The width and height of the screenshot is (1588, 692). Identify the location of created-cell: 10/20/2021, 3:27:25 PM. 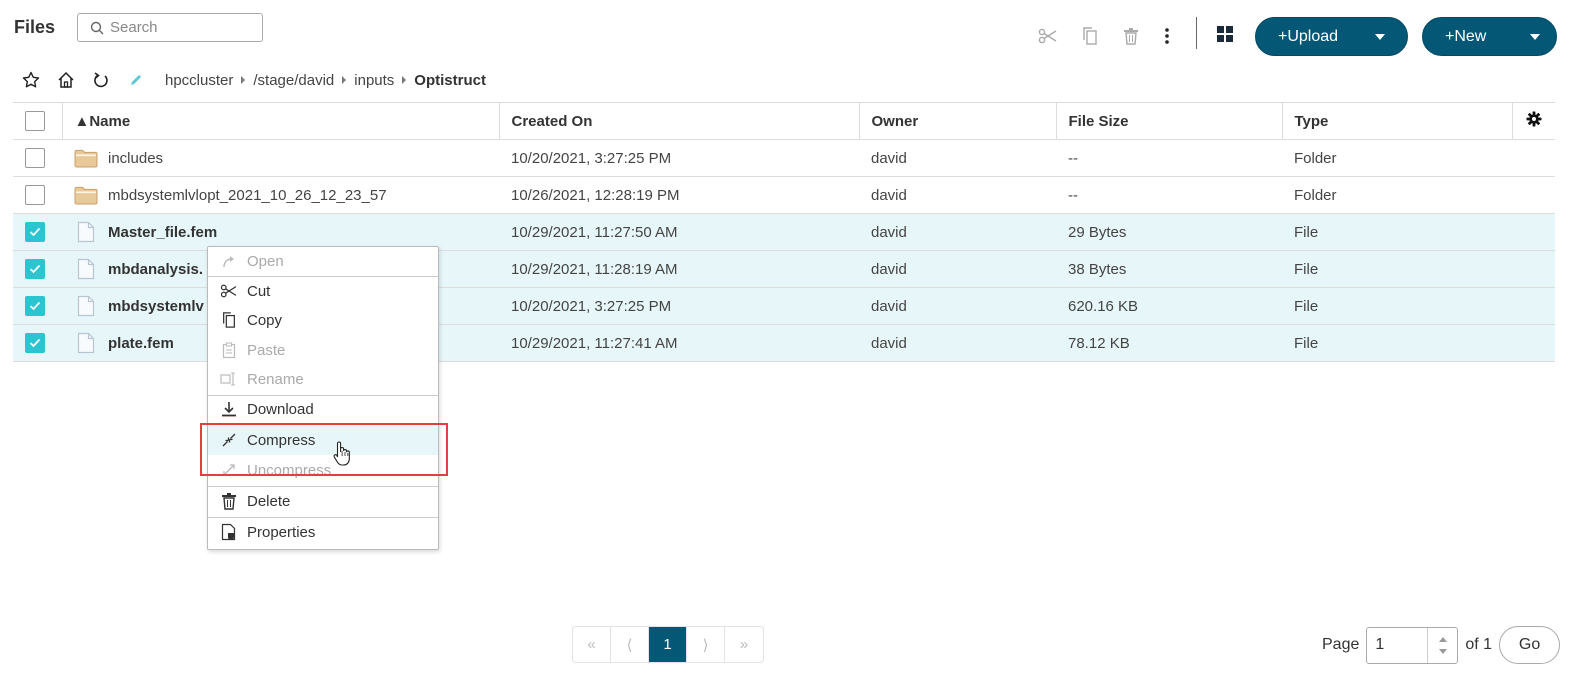
(679, 158).